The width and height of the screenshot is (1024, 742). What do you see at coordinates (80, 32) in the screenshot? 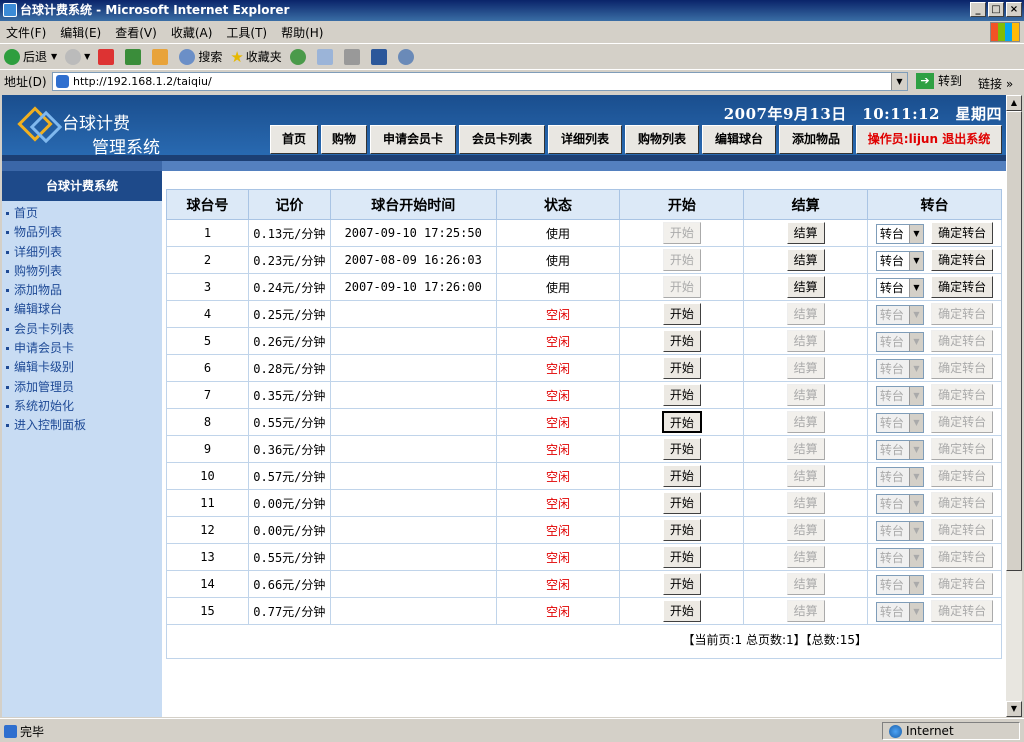
I see `menu-edit: 编辑(E)` at bounding box center [80, 32].